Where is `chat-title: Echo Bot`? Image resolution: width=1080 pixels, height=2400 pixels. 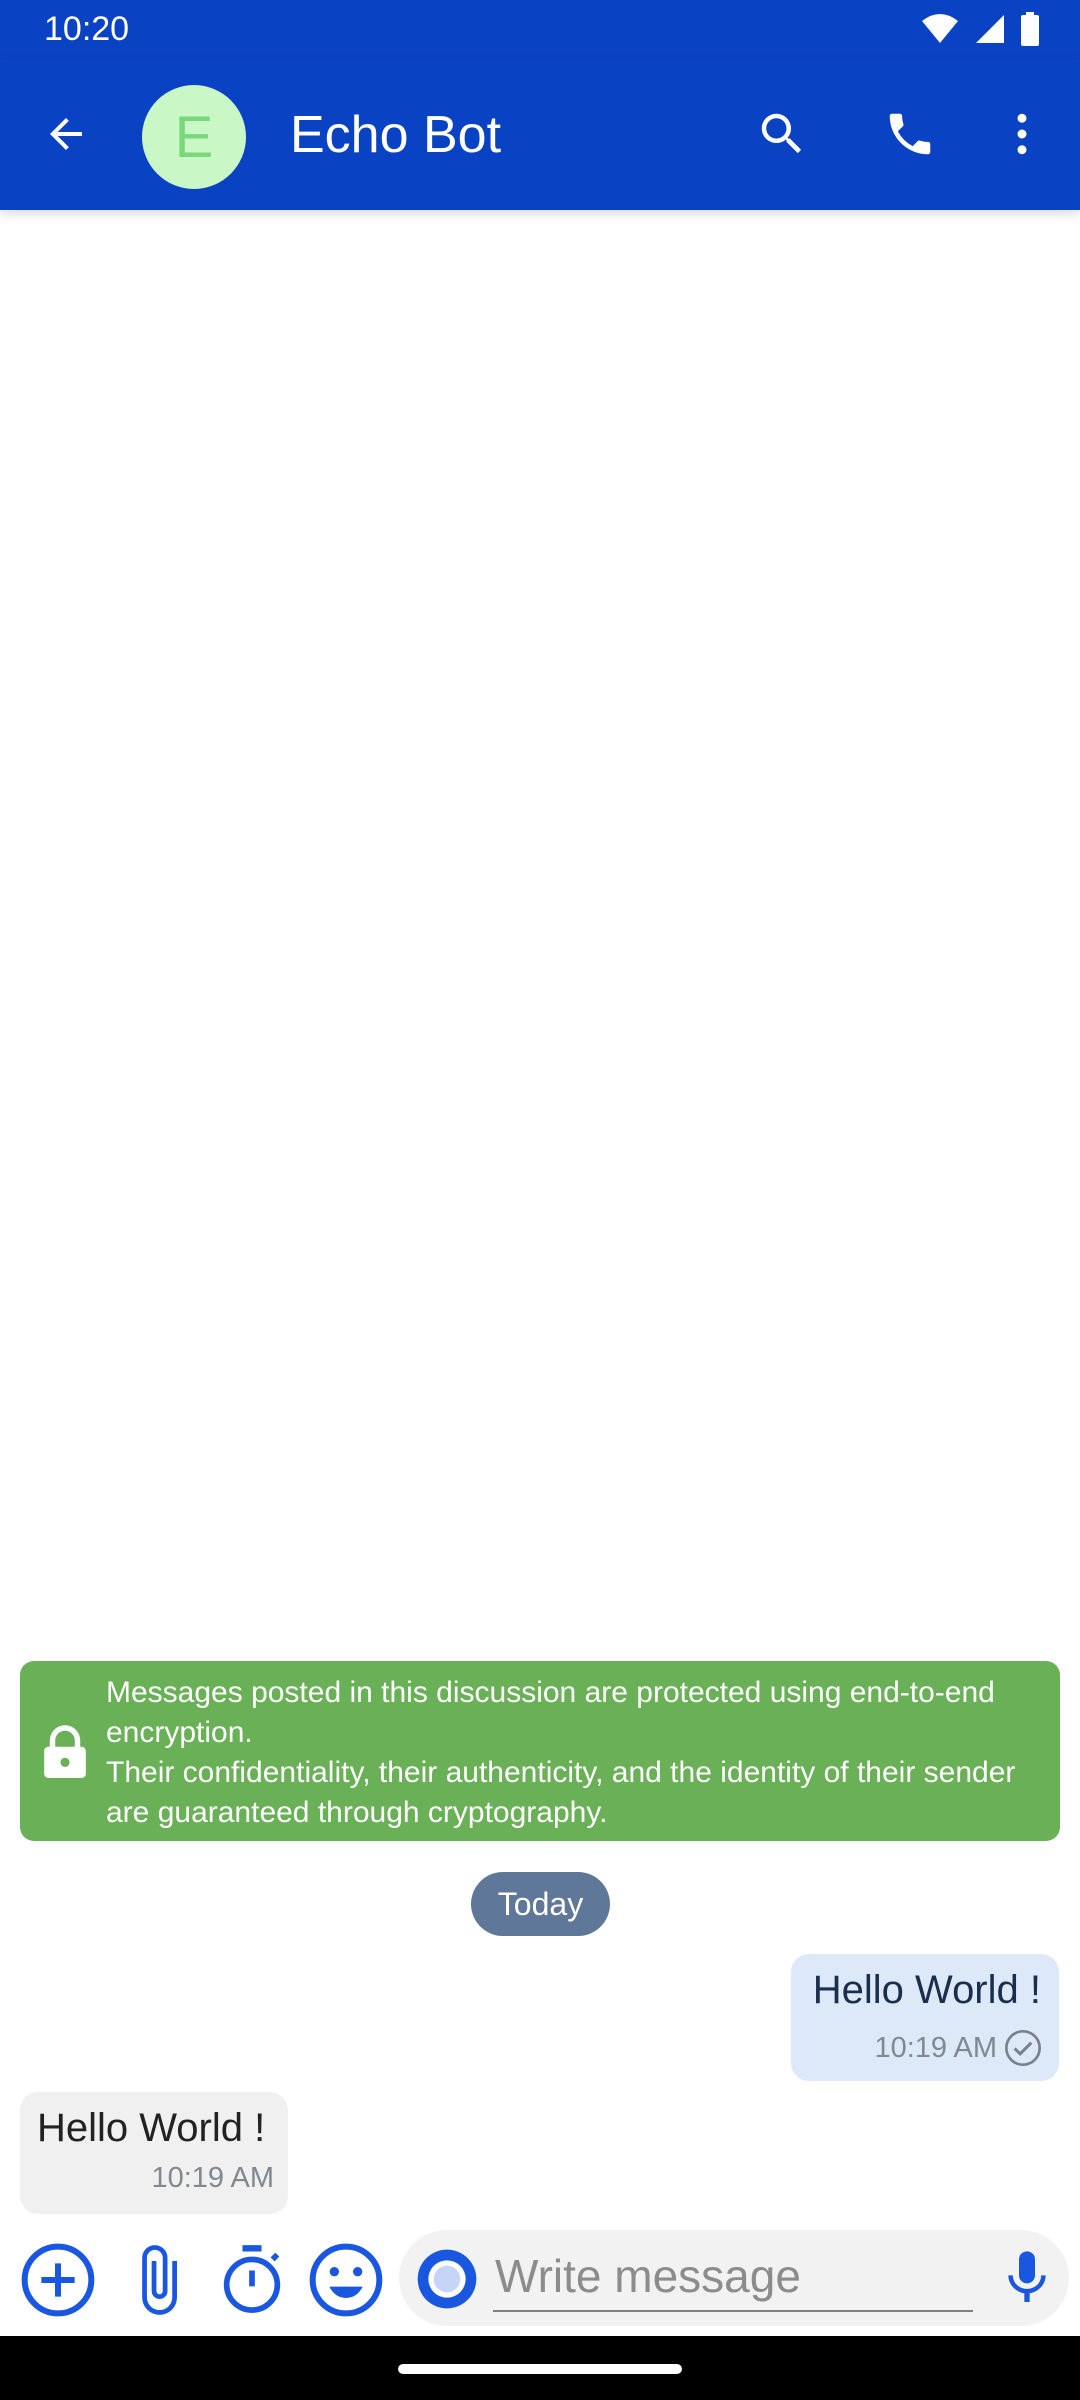
chat-title: Echo Bot is located at coordinates (395, 135).